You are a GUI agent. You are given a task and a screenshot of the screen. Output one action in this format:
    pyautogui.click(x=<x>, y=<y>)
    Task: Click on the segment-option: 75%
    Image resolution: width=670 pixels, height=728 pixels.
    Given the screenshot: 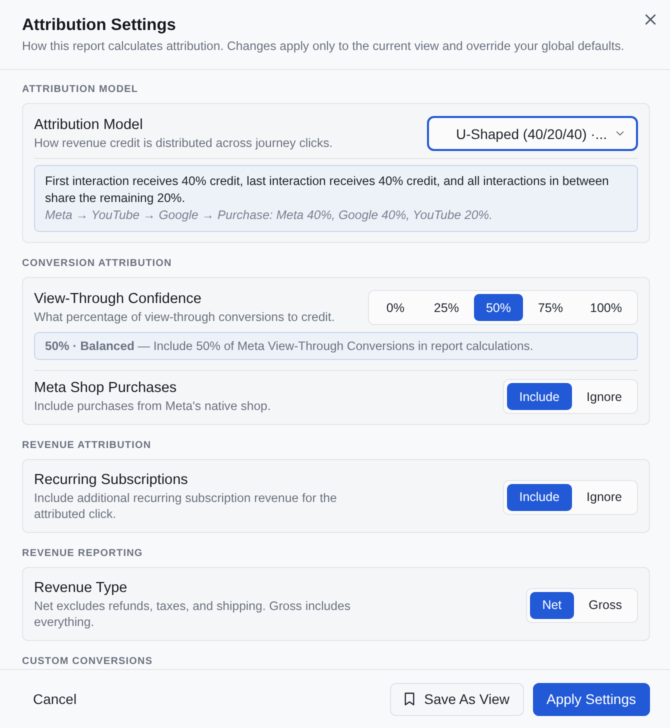 What is the action you would take?
    pyautogui.click(x=551, y=307)
    